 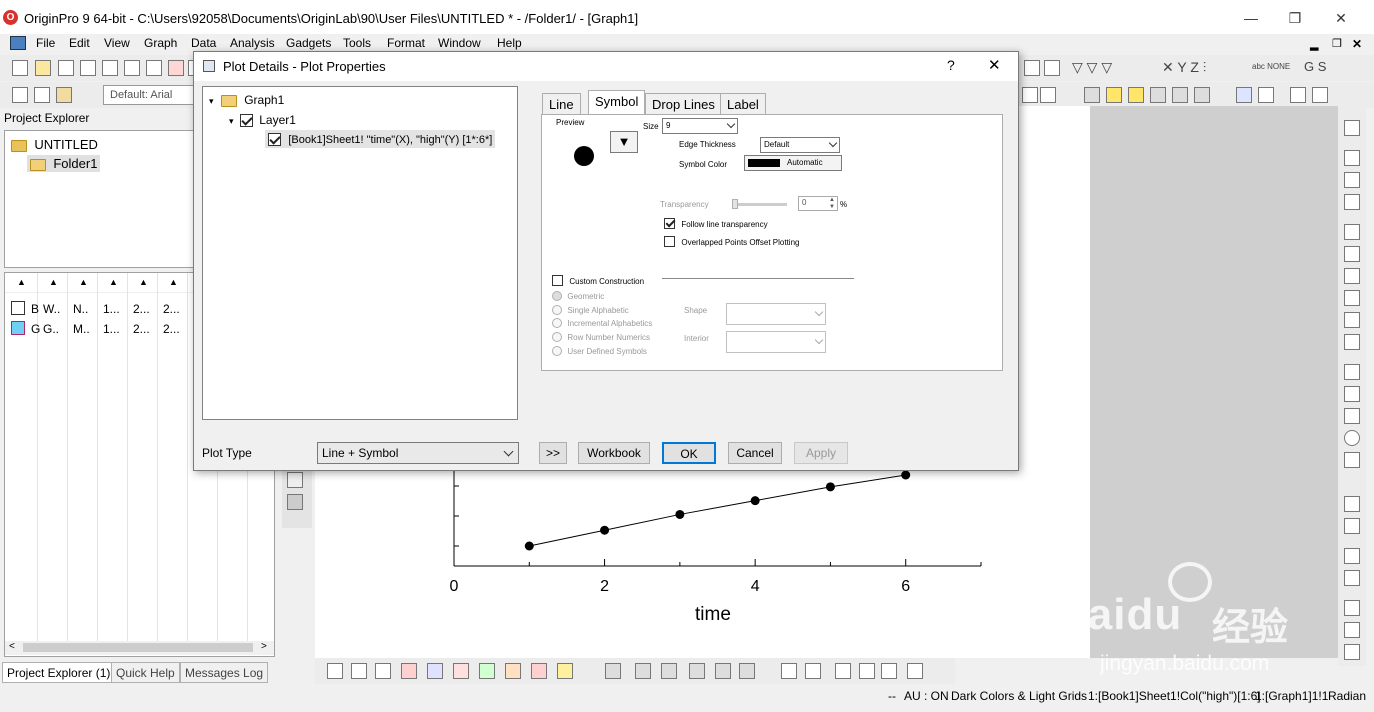 I want to click on contour-icon, so click(x=435, y=671).